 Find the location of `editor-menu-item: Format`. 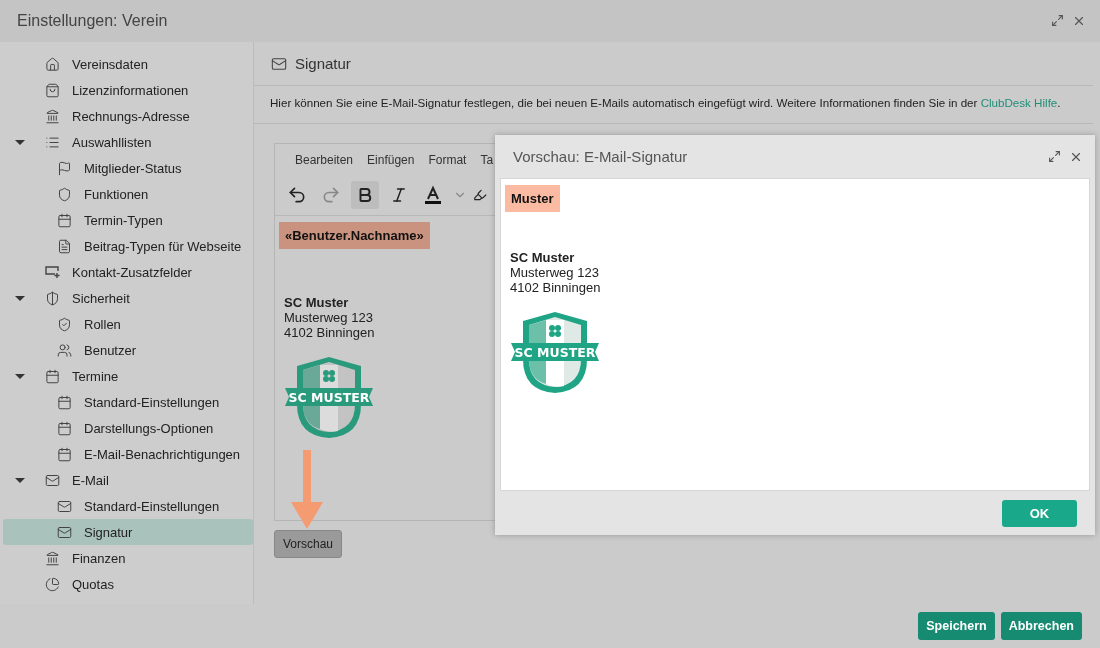

editor-menu-item: Format is located at coordinates (447, 164).